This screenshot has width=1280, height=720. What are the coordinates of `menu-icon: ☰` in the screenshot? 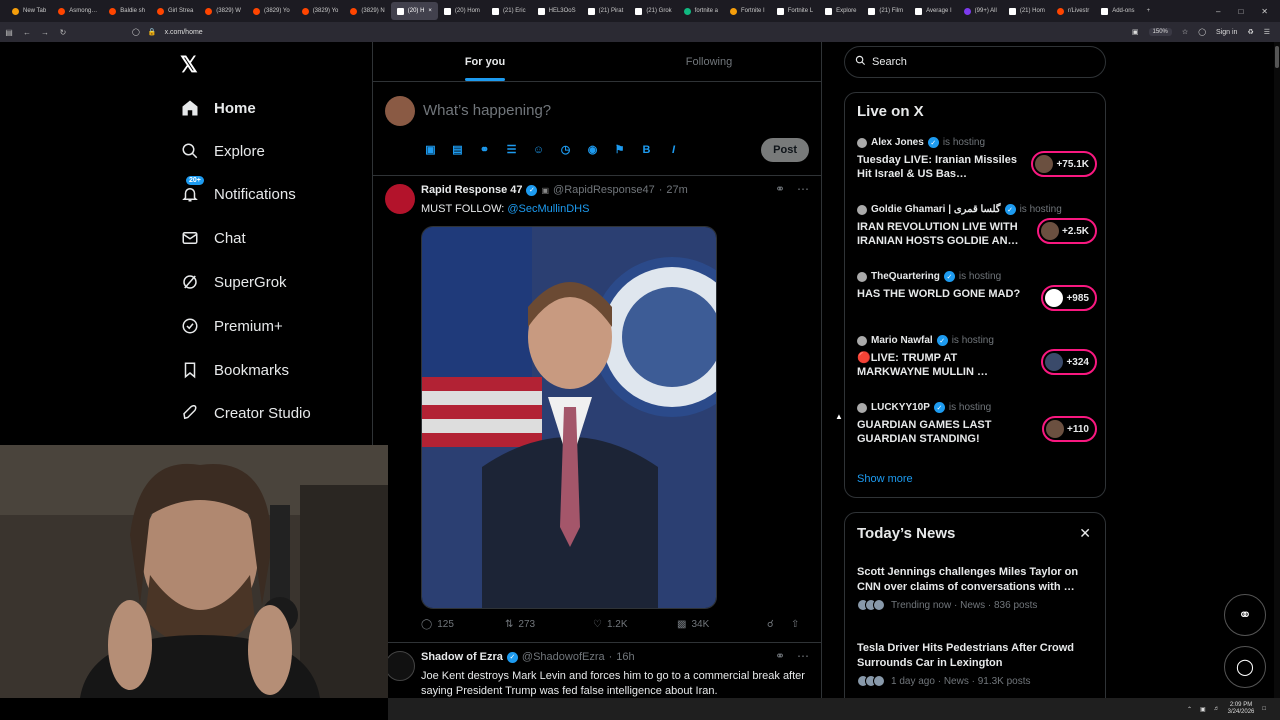 It's located at (1267, 32).